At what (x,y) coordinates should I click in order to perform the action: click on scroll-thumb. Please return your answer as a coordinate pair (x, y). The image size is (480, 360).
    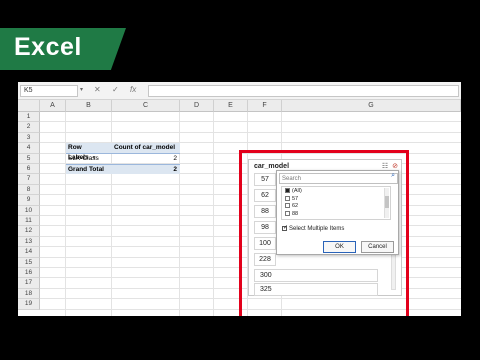
    Looking at the image, I should click on (387, 202).